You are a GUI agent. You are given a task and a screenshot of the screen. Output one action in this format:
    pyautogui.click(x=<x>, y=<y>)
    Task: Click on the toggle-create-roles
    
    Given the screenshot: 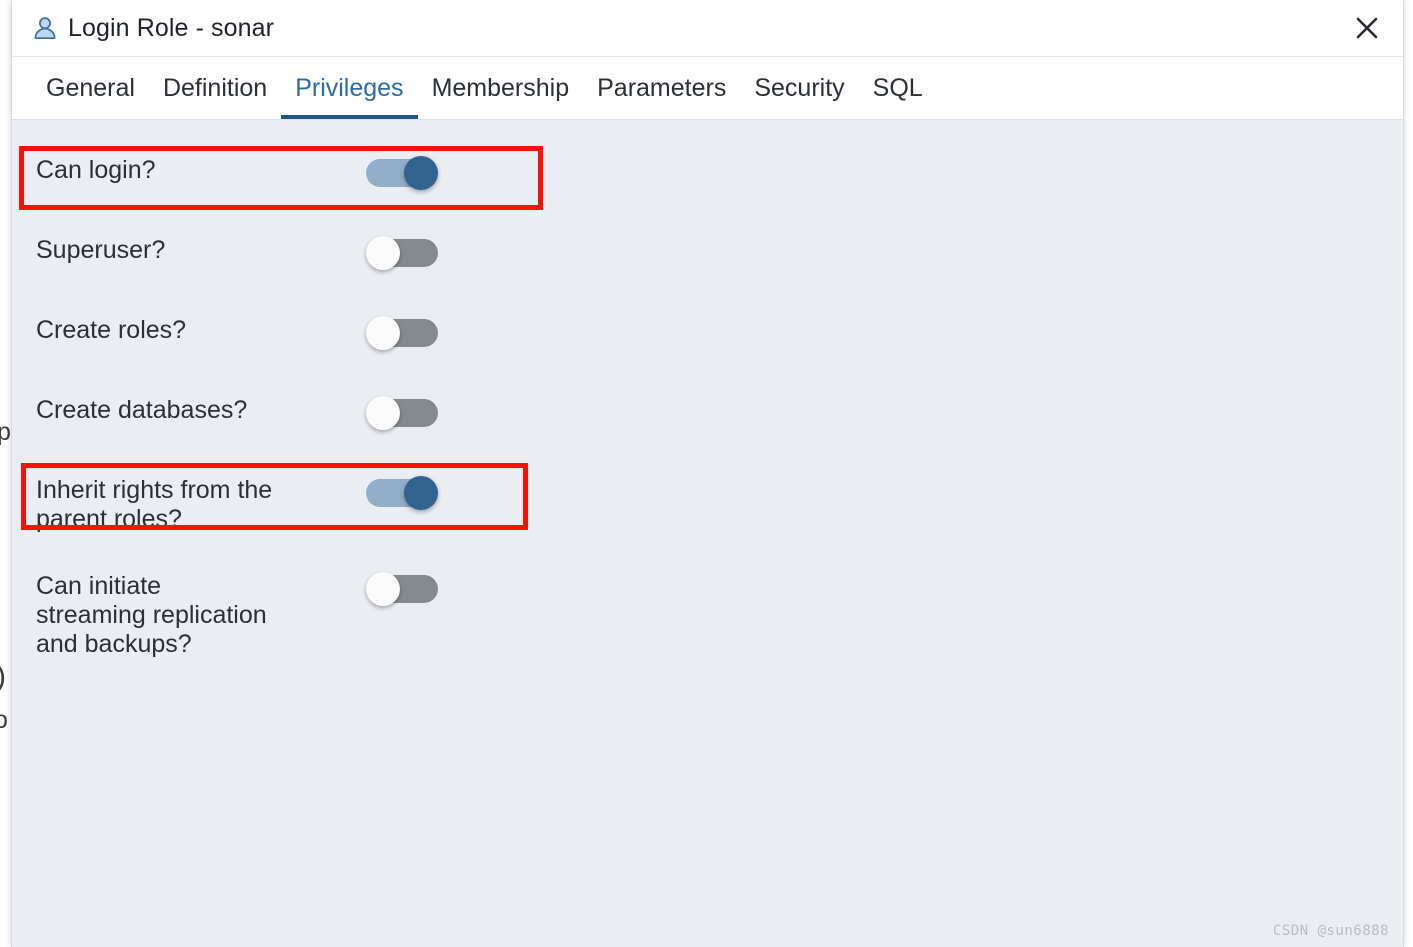 What is the action you would take?
    pyautogui.click(x=402, y=333)
    